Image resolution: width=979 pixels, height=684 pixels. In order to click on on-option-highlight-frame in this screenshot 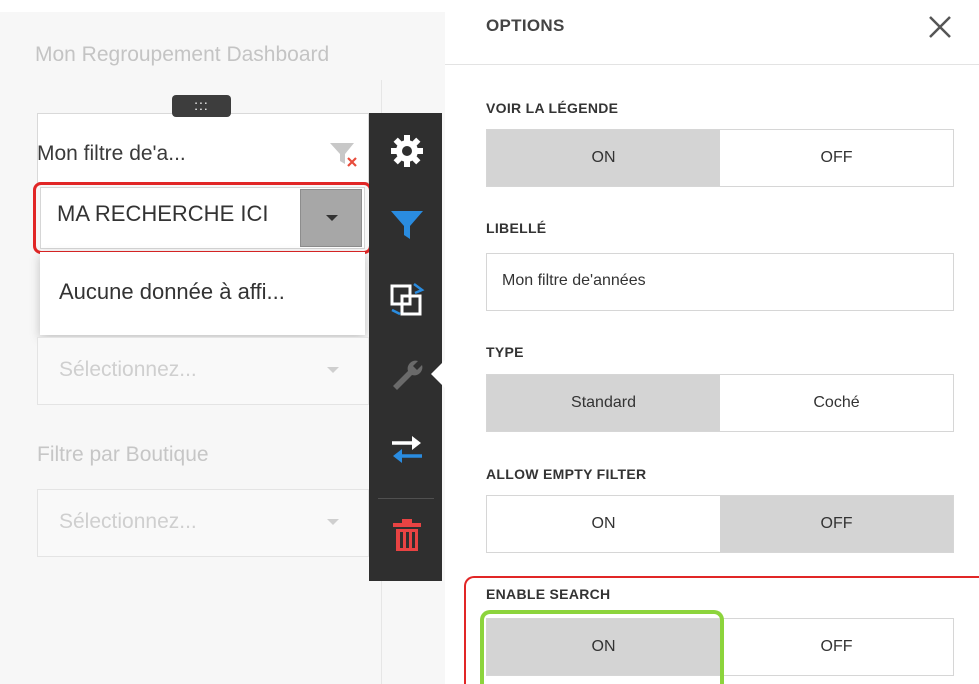, I will do `click(602, 647)`.